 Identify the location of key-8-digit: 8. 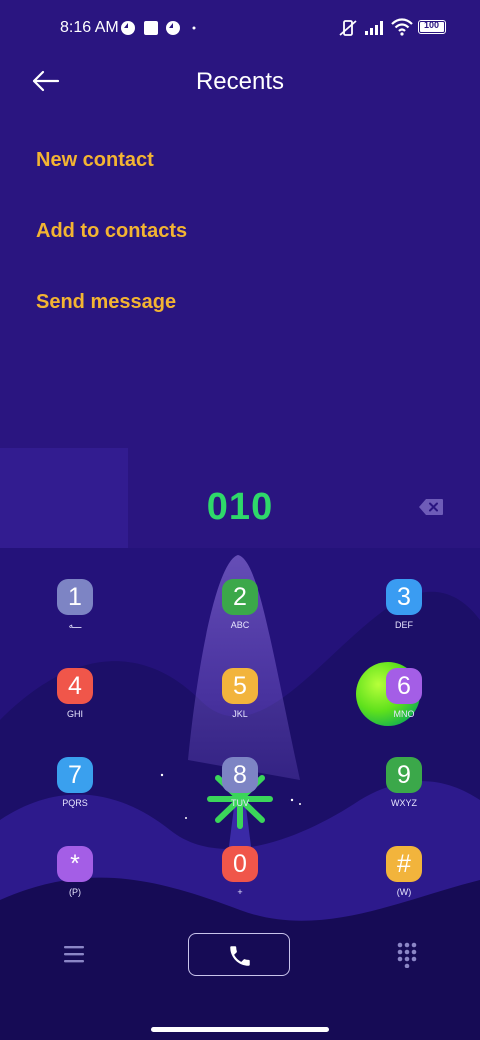
(240, 775).